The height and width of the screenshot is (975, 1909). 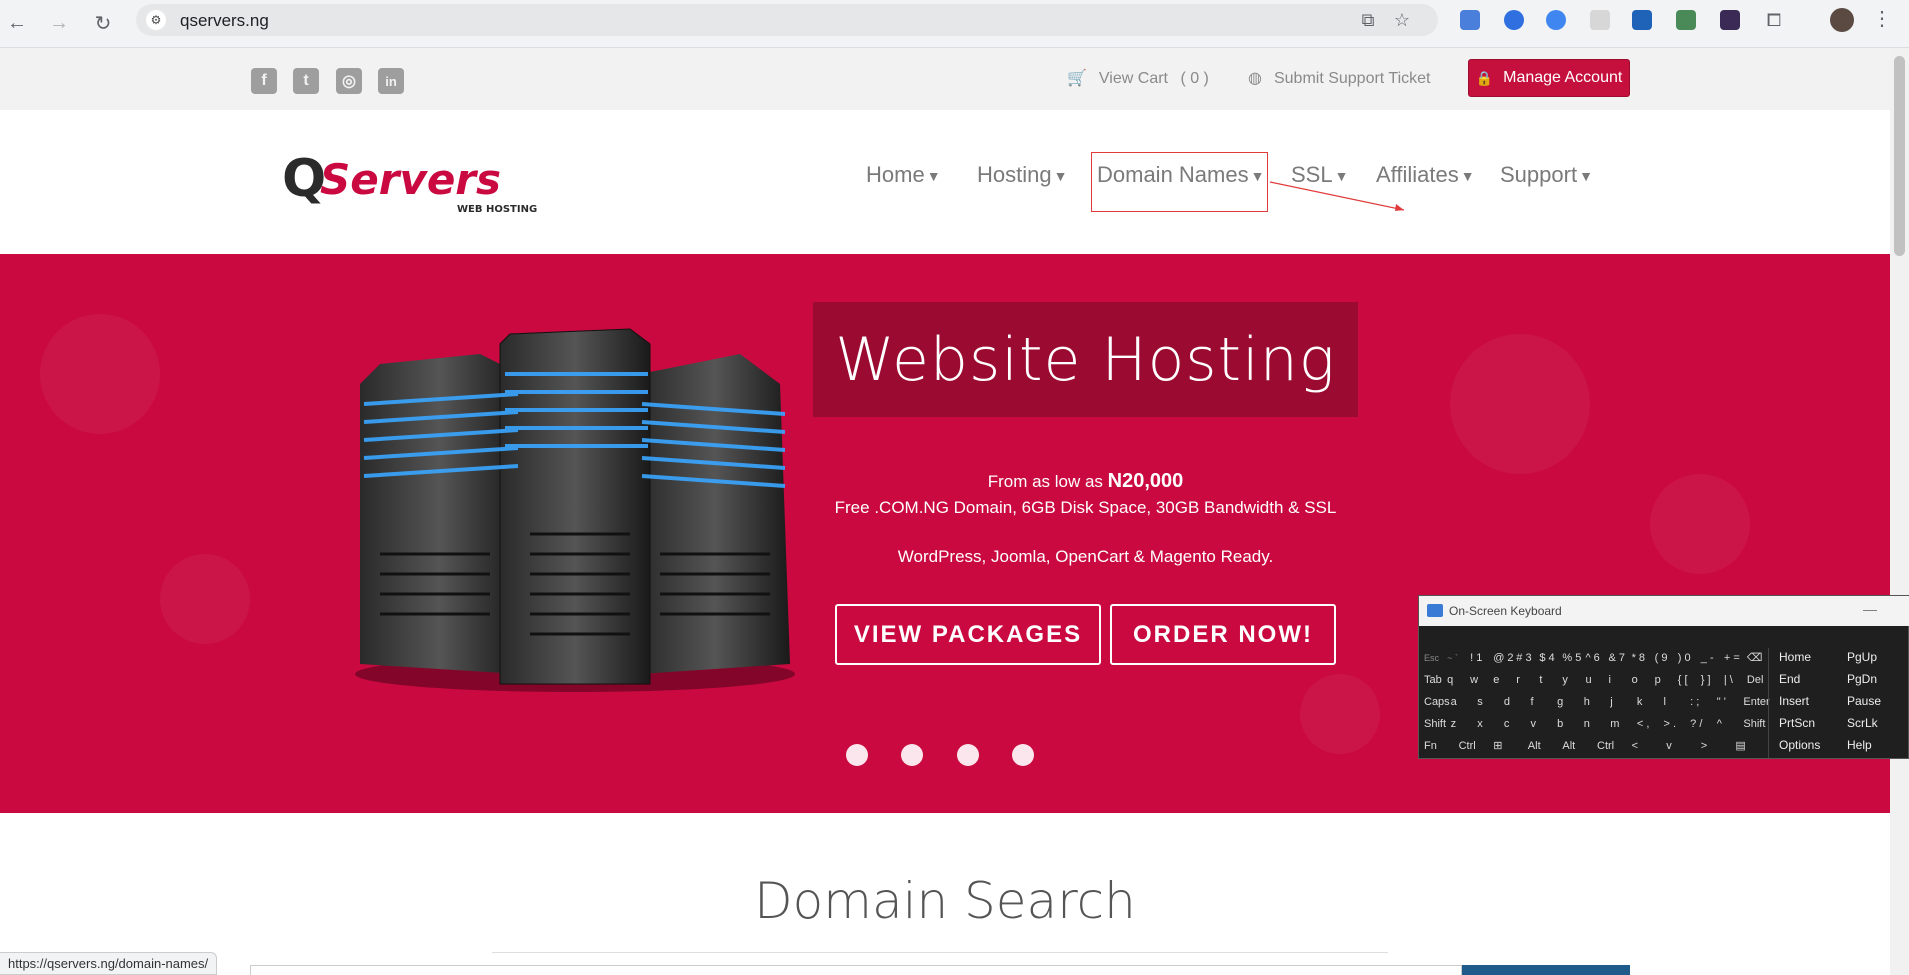 I want to click on url-text: qservers.ng, so click(x=224, y=21).